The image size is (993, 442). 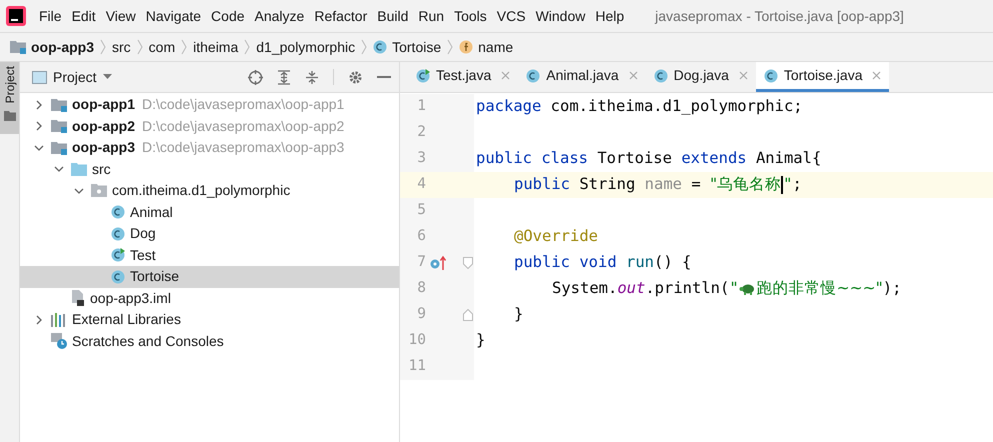 I want to click on editor-tab: Tortoise.java, so click(x=823, y=77).